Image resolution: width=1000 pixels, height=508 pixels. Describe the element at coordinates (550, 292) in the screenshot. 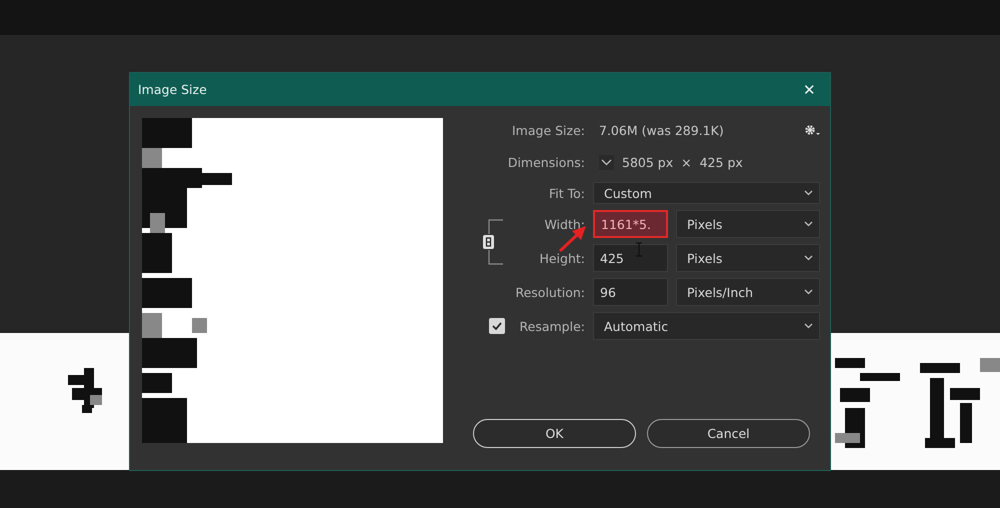

I see `field-label: Resolution:` at that location.